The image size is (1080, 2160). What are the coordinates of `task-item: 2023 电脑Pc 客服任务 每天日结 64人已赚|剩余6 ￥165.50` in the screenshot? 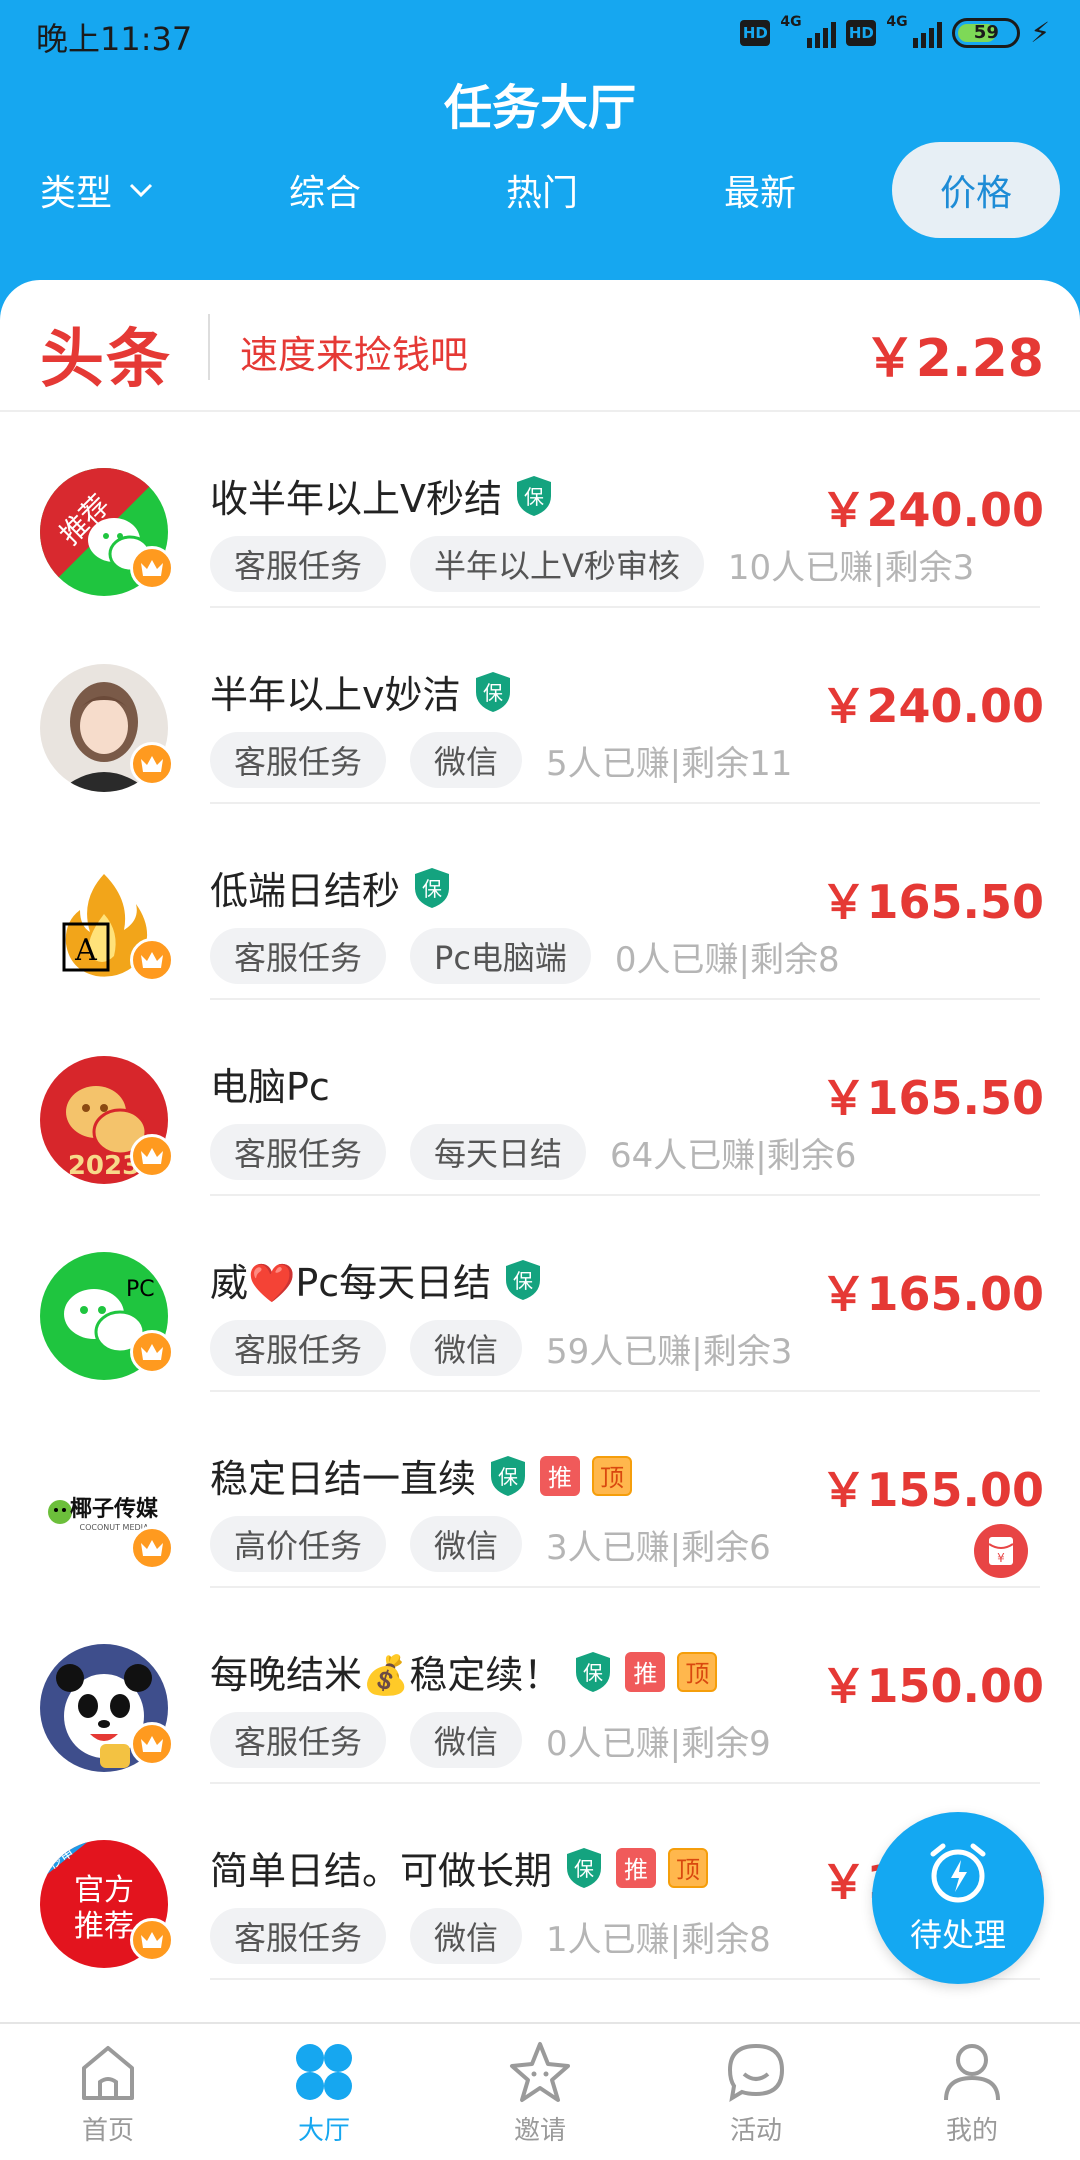 It's located at (540, 1098).